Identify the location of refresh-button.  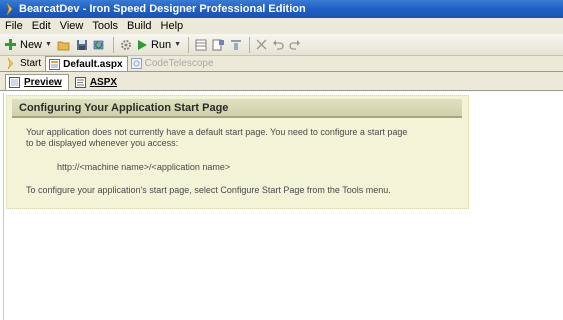
(99, 45).